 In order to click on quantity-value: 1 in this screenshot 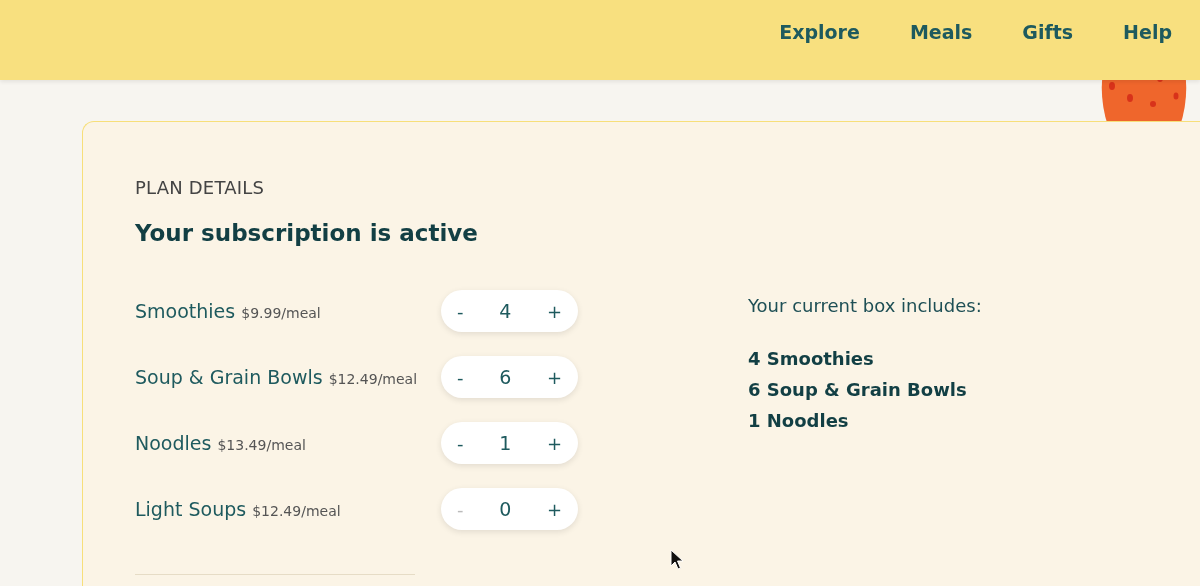, I will do `click(505, 443)`.